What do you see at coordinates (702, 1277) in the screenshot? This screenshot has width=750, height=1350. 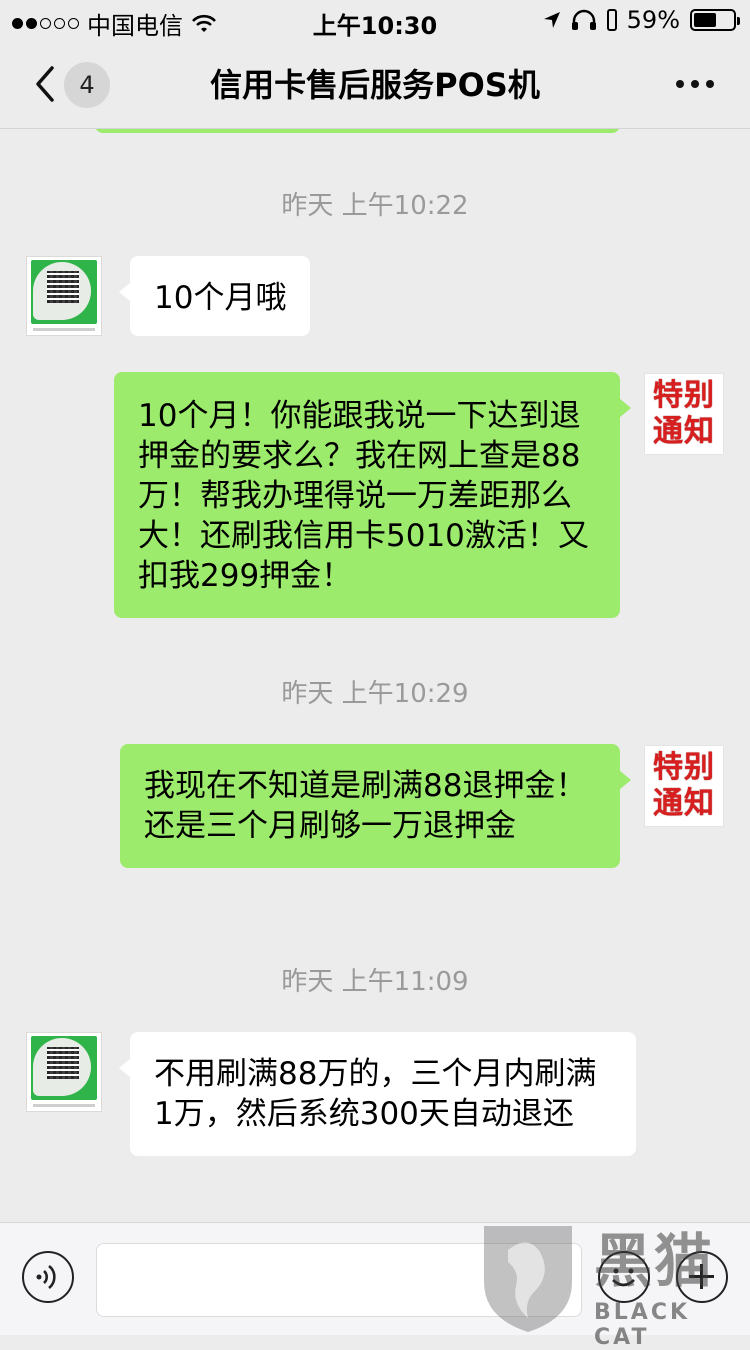 I see `plus-icon` at bounding box center [702, 1277].